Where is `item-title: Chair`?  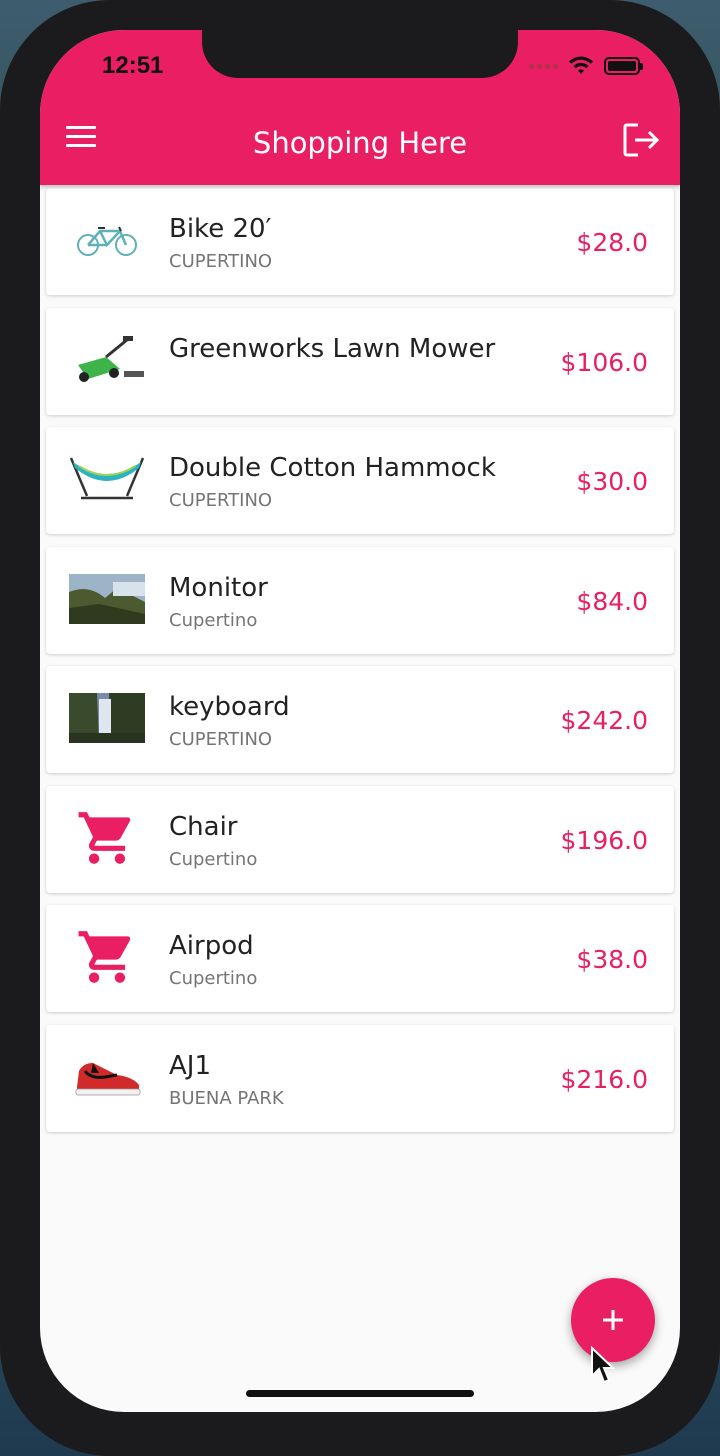
item-title: Chair is located at coordinates (203, 826).